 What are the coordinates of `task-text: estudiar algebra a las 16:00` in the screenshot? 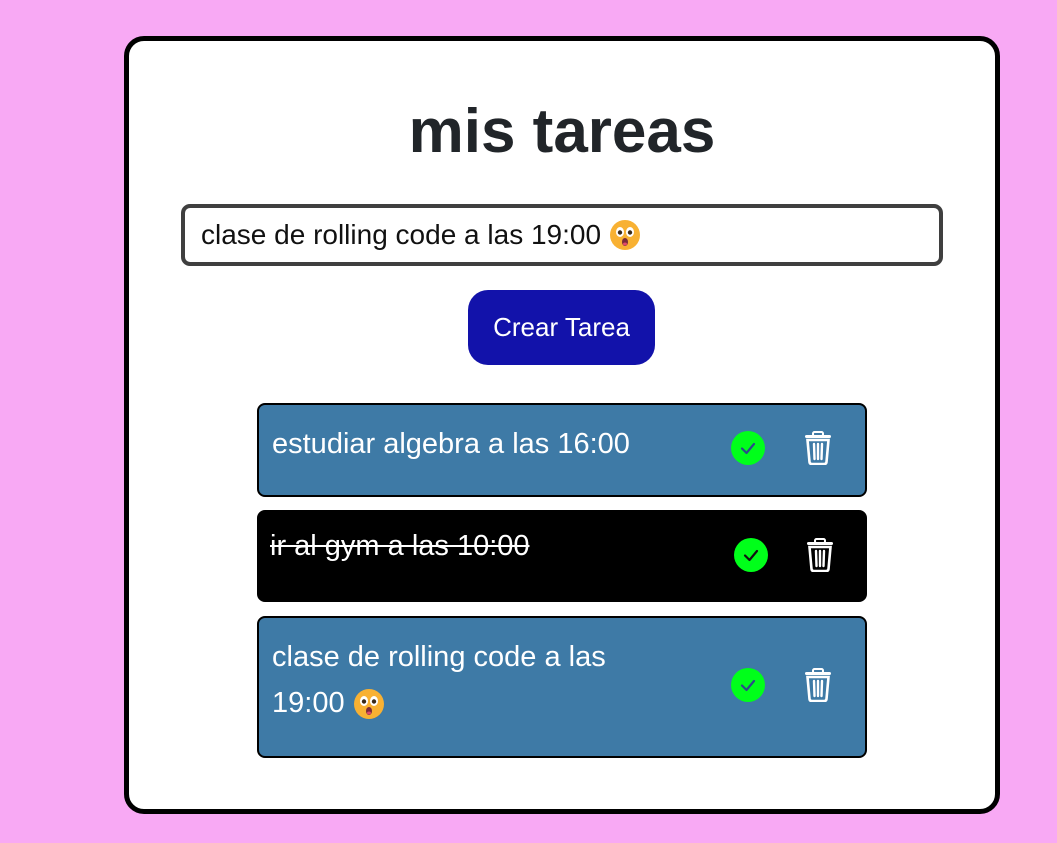 It's located at (451, 444).